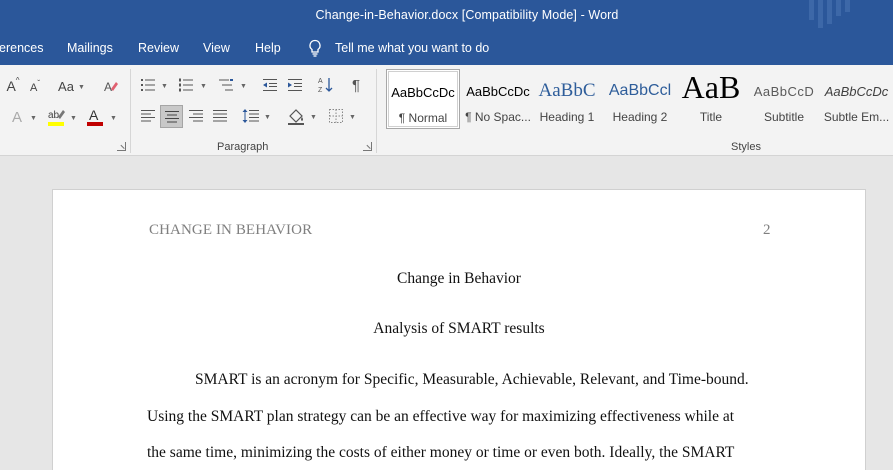 The width and height of the screenshot is (893, 470). I want to click on style-sample: AaBbCcD, so click(784, 91).